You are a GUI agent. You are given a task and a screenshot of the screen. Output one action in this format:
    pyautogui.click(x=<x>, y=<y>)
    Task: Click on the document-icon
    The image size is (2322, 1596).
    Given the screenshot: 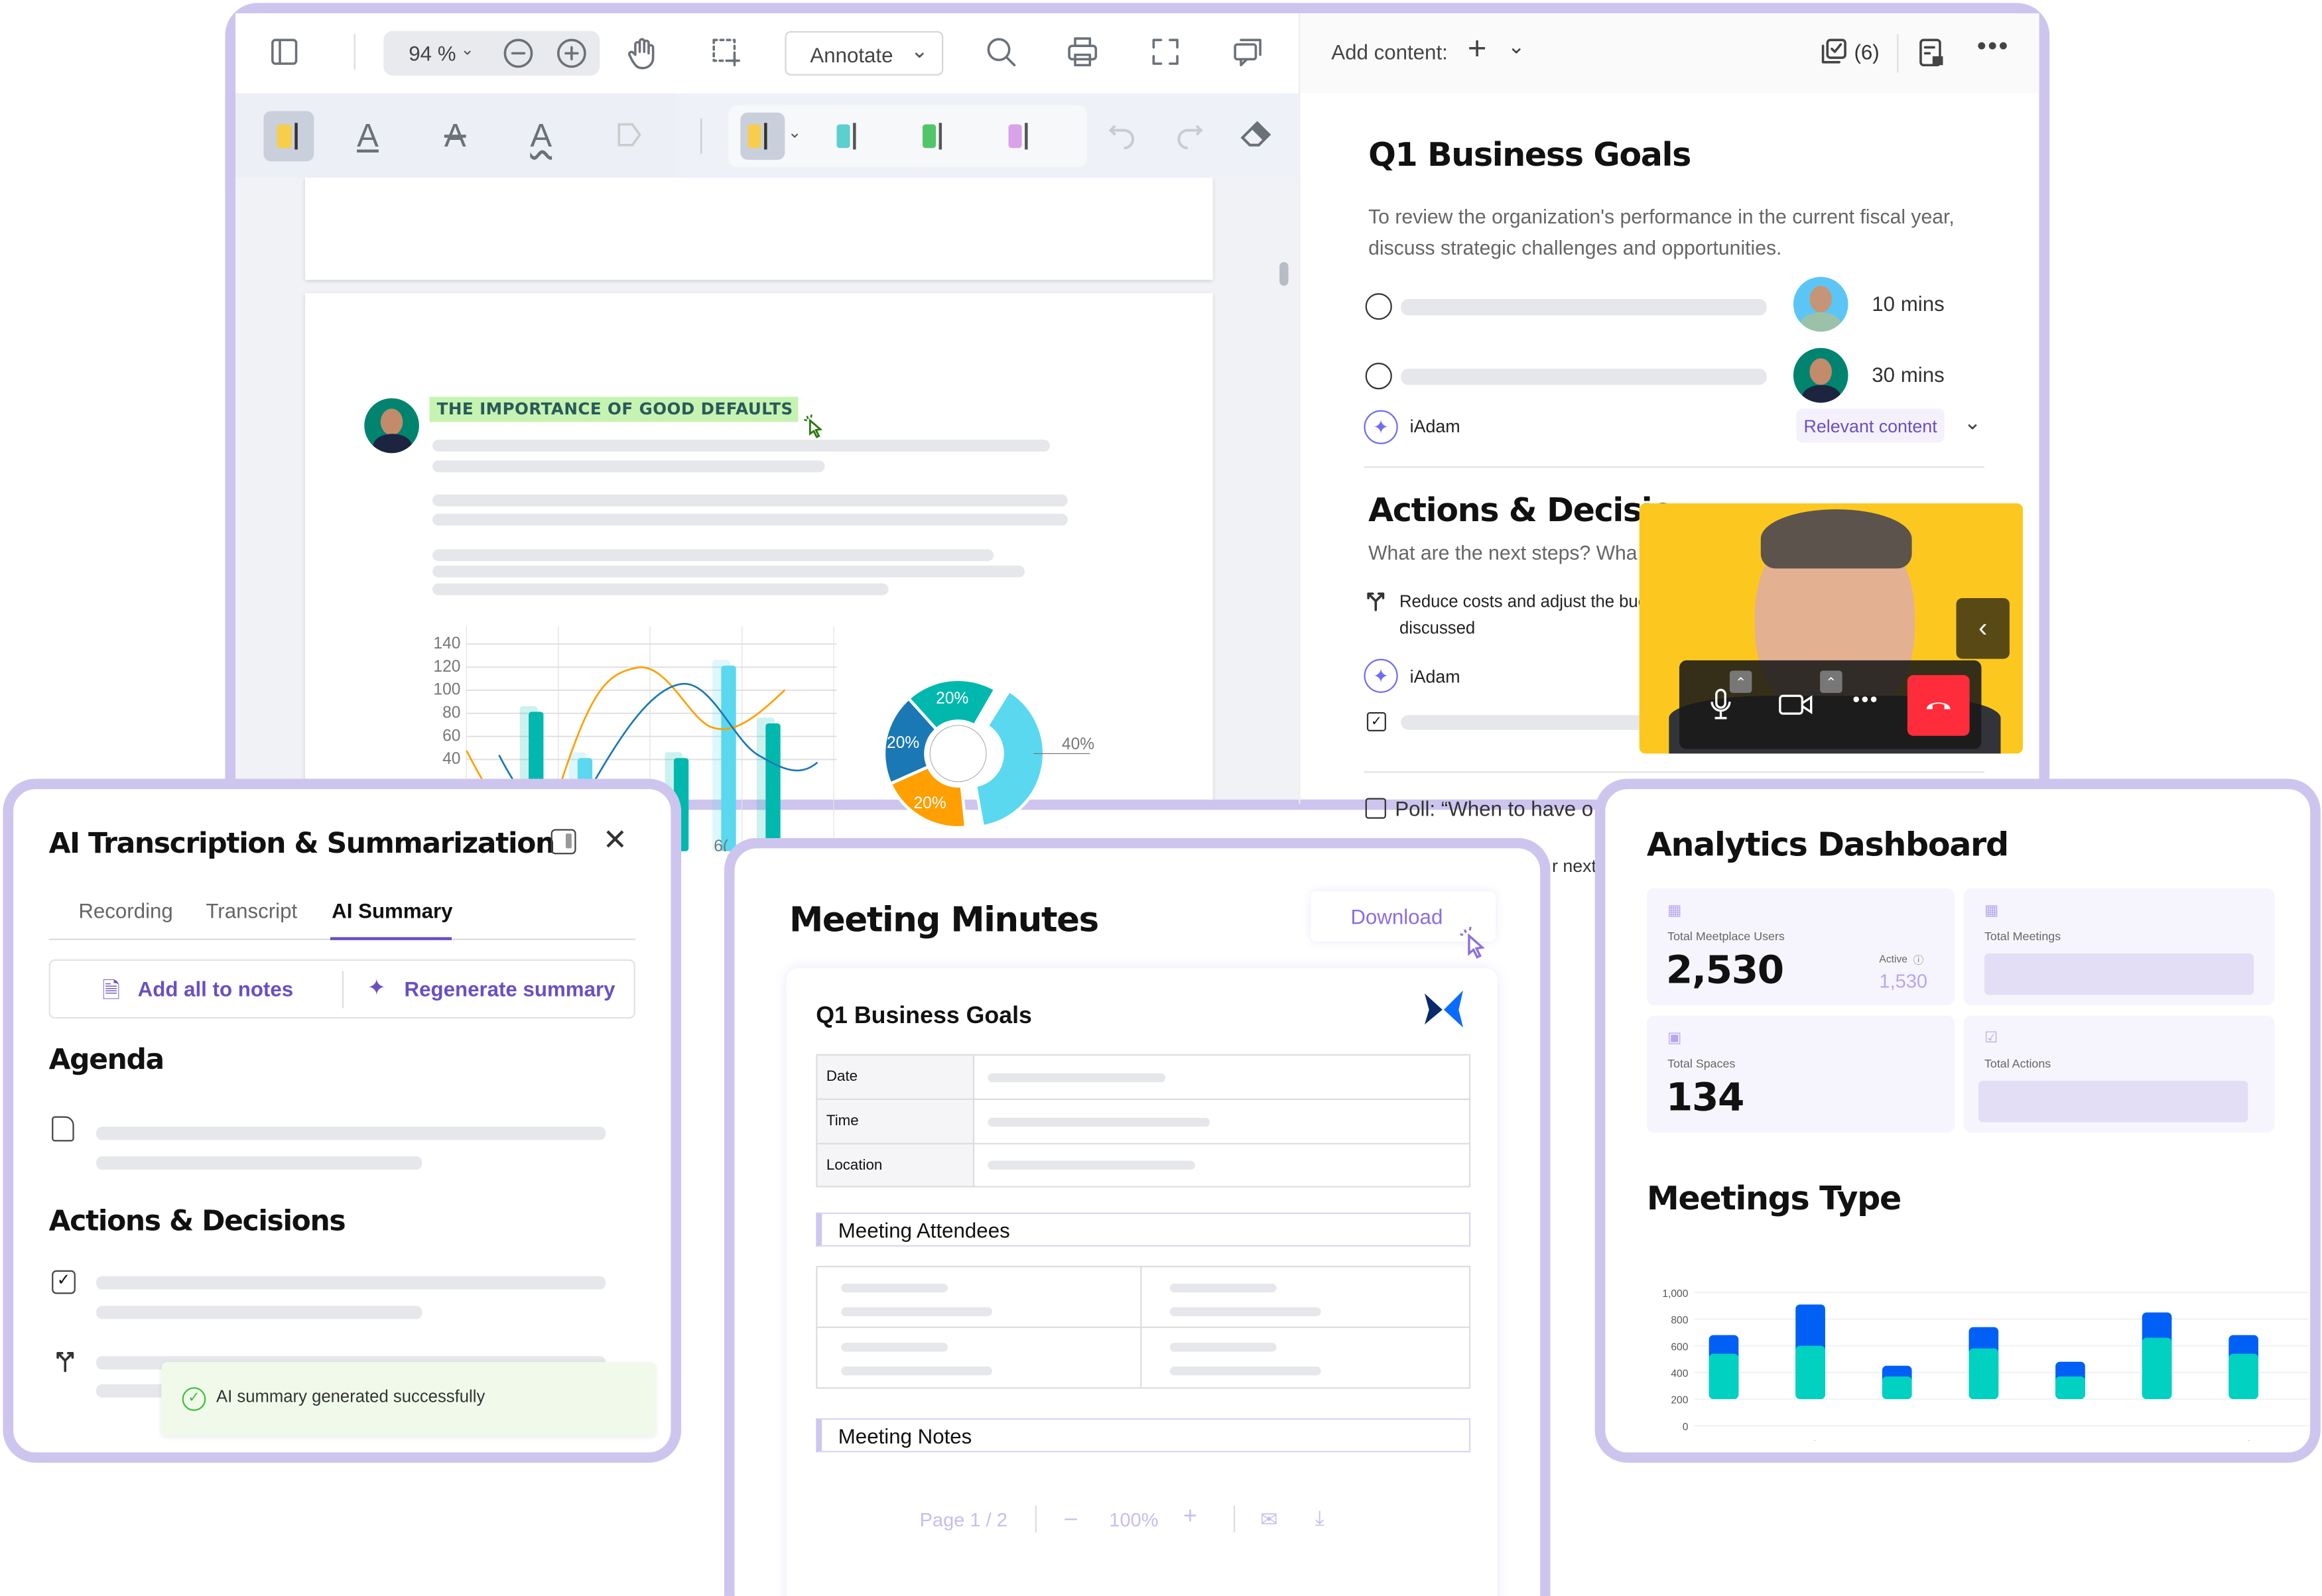 What is the action you would take?
    pyautogui.click(x=63, y=1129)
    